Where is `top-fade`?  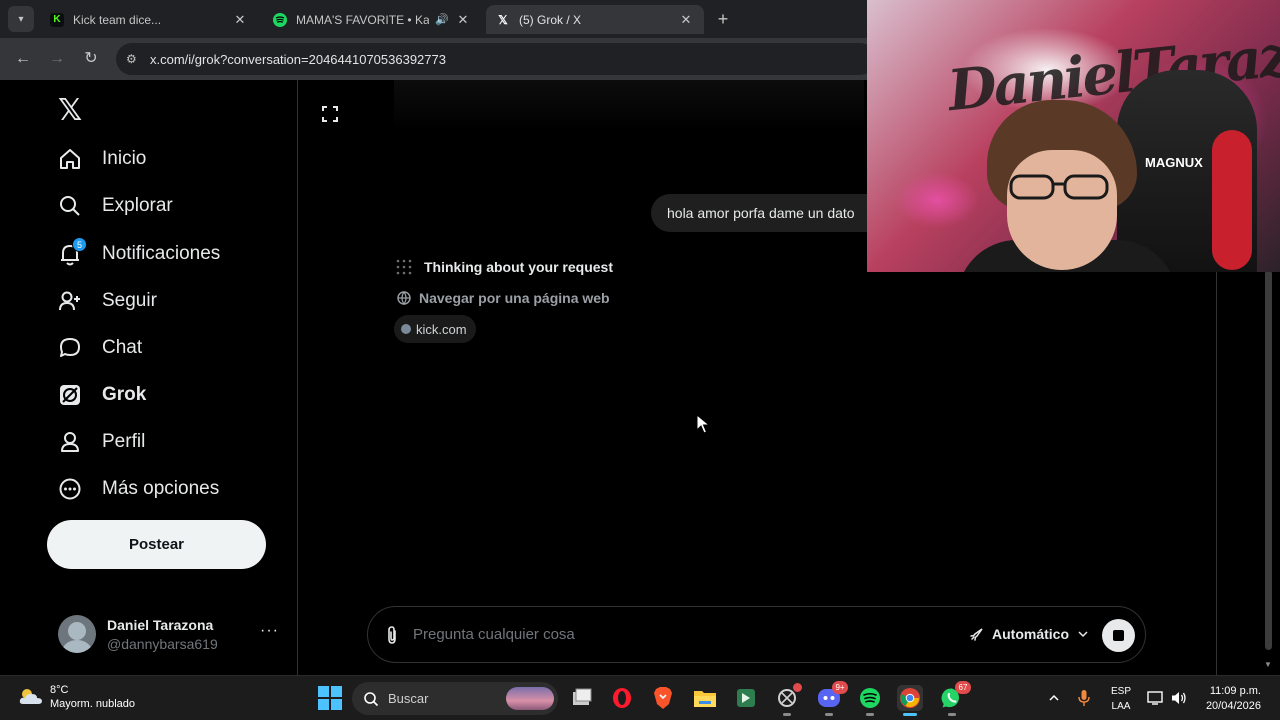
top-fade is located at coordinates (629, 106).